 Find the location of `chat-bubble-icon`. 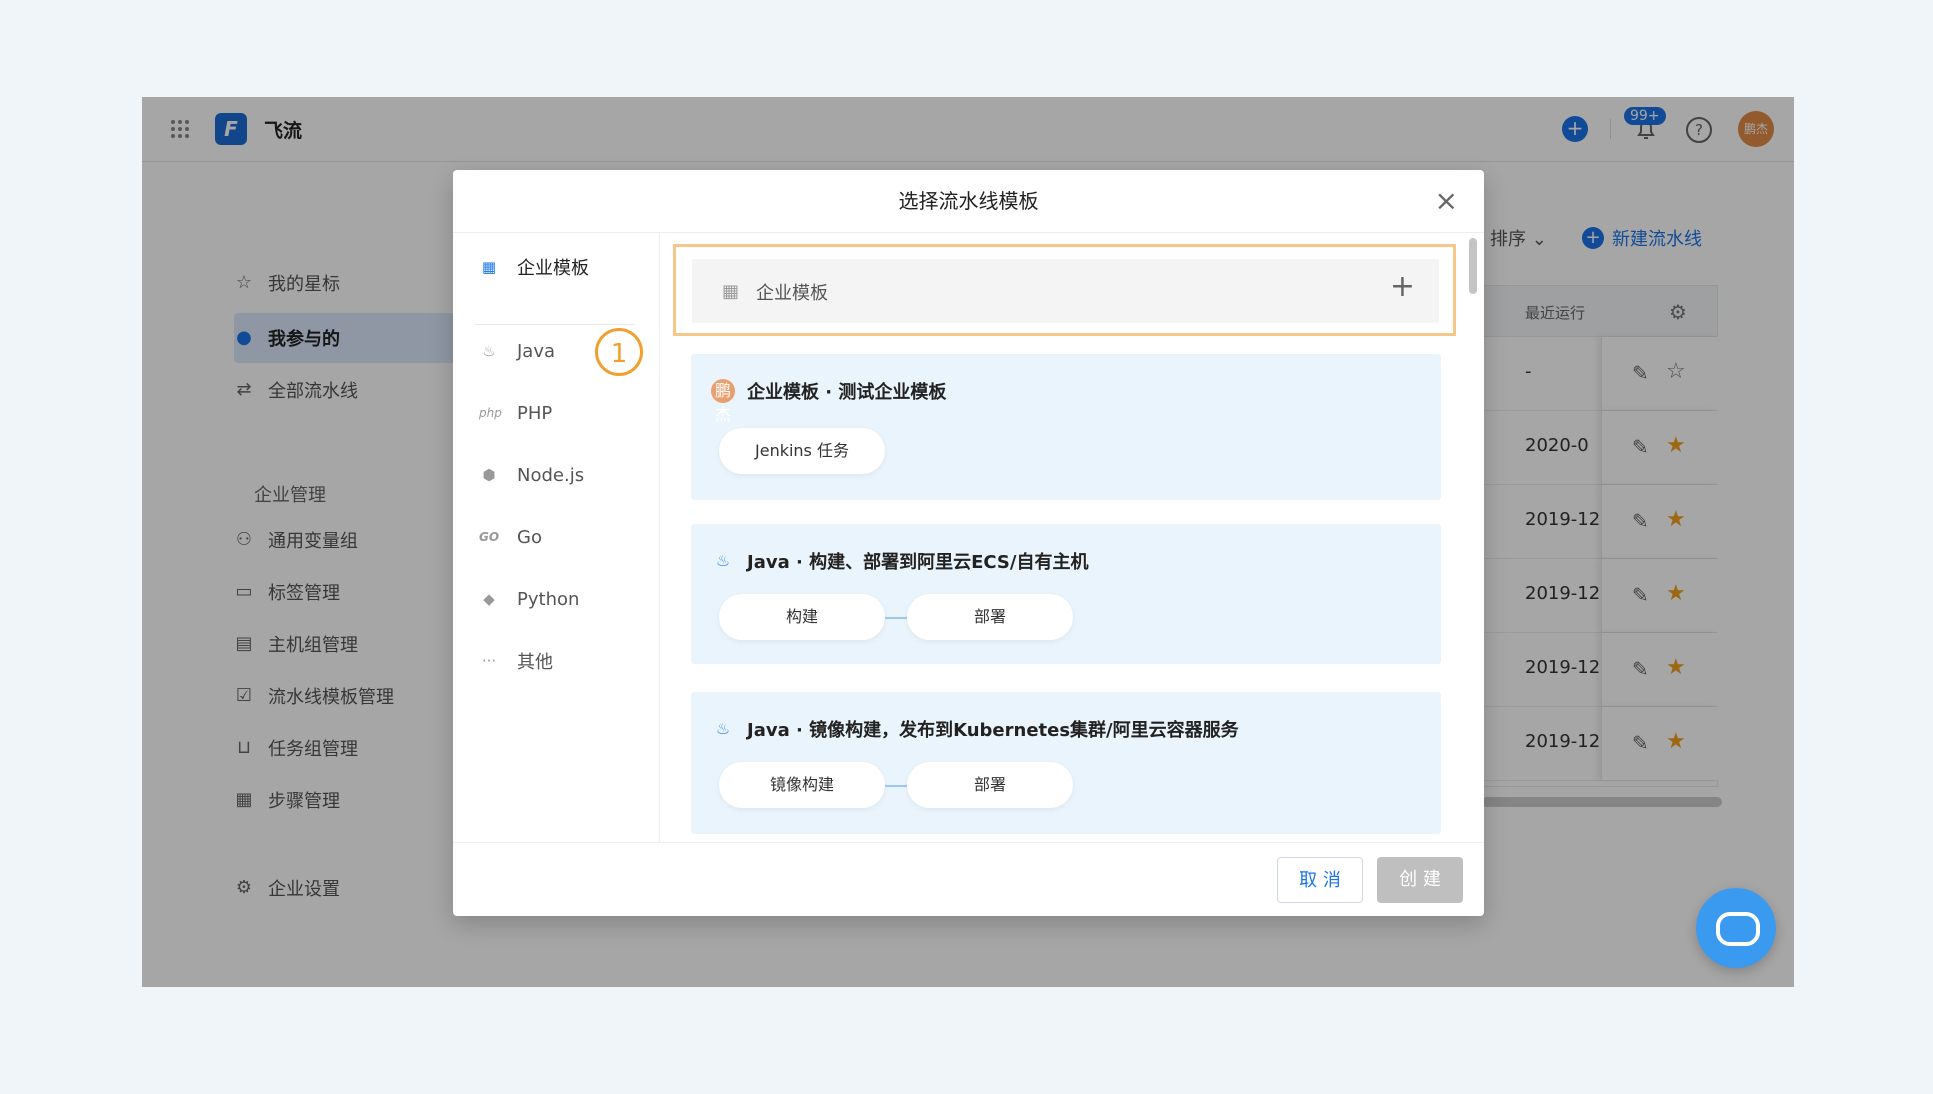

chat-bubble-icon is located at coordinates (1738, 929).